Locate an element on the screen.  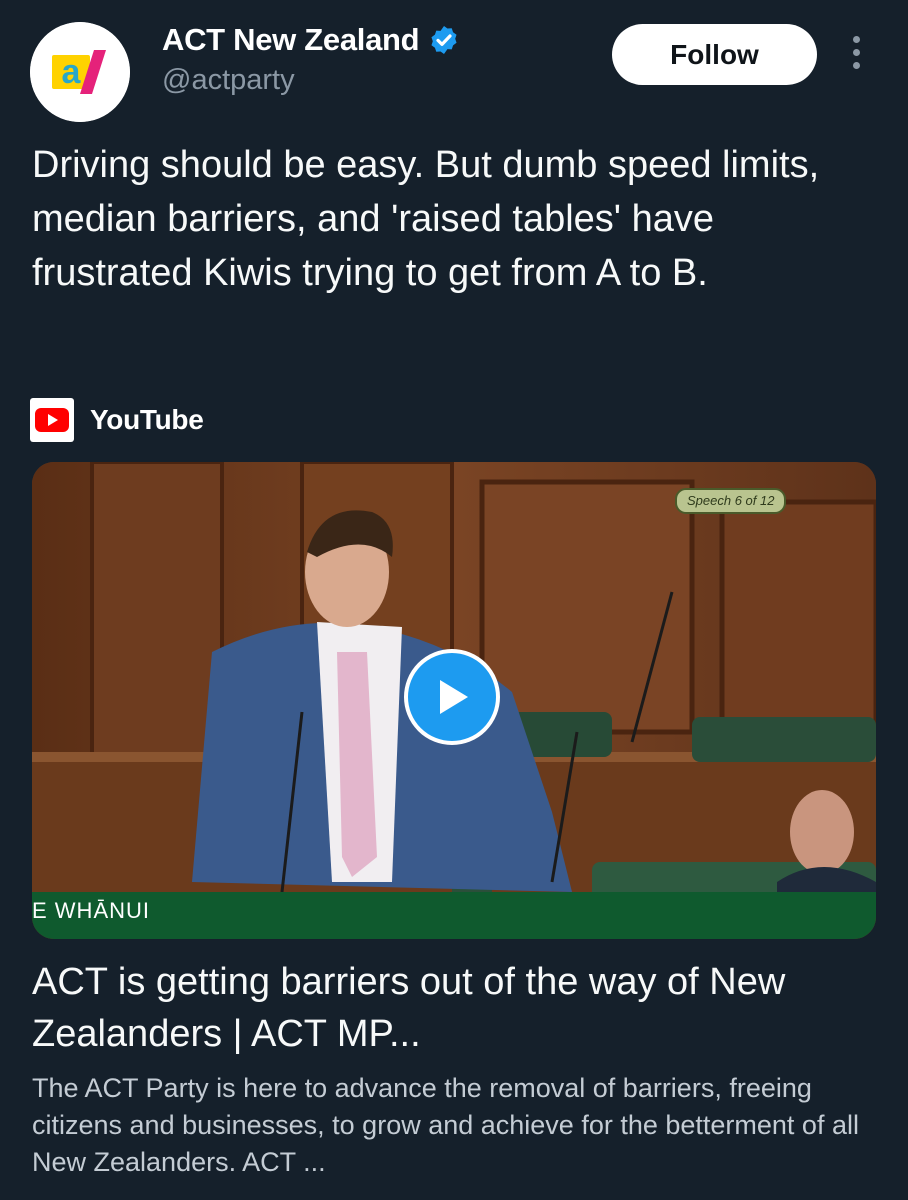
lower-third-caption: E WHĀNUI is located at coordinates (91, 910).